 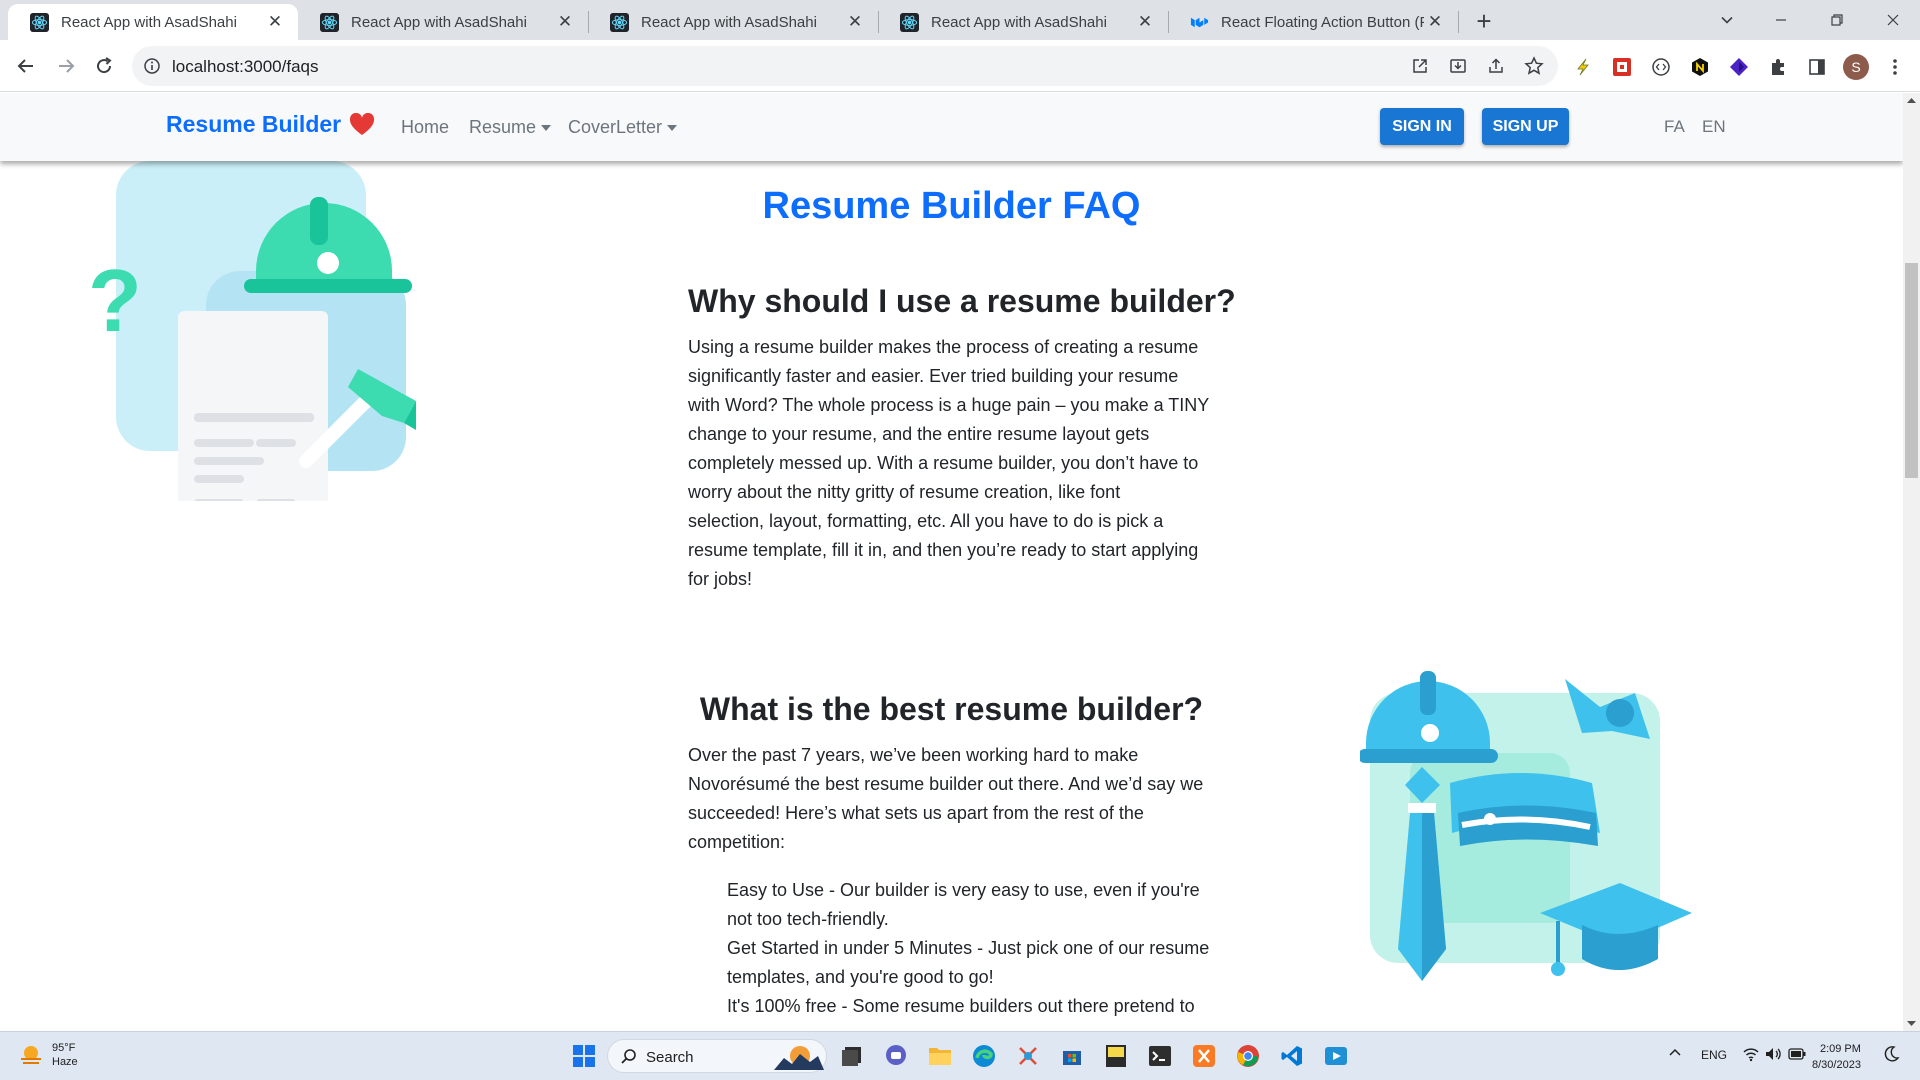 I want to click on forward-icon, so click(x=66, y=66).